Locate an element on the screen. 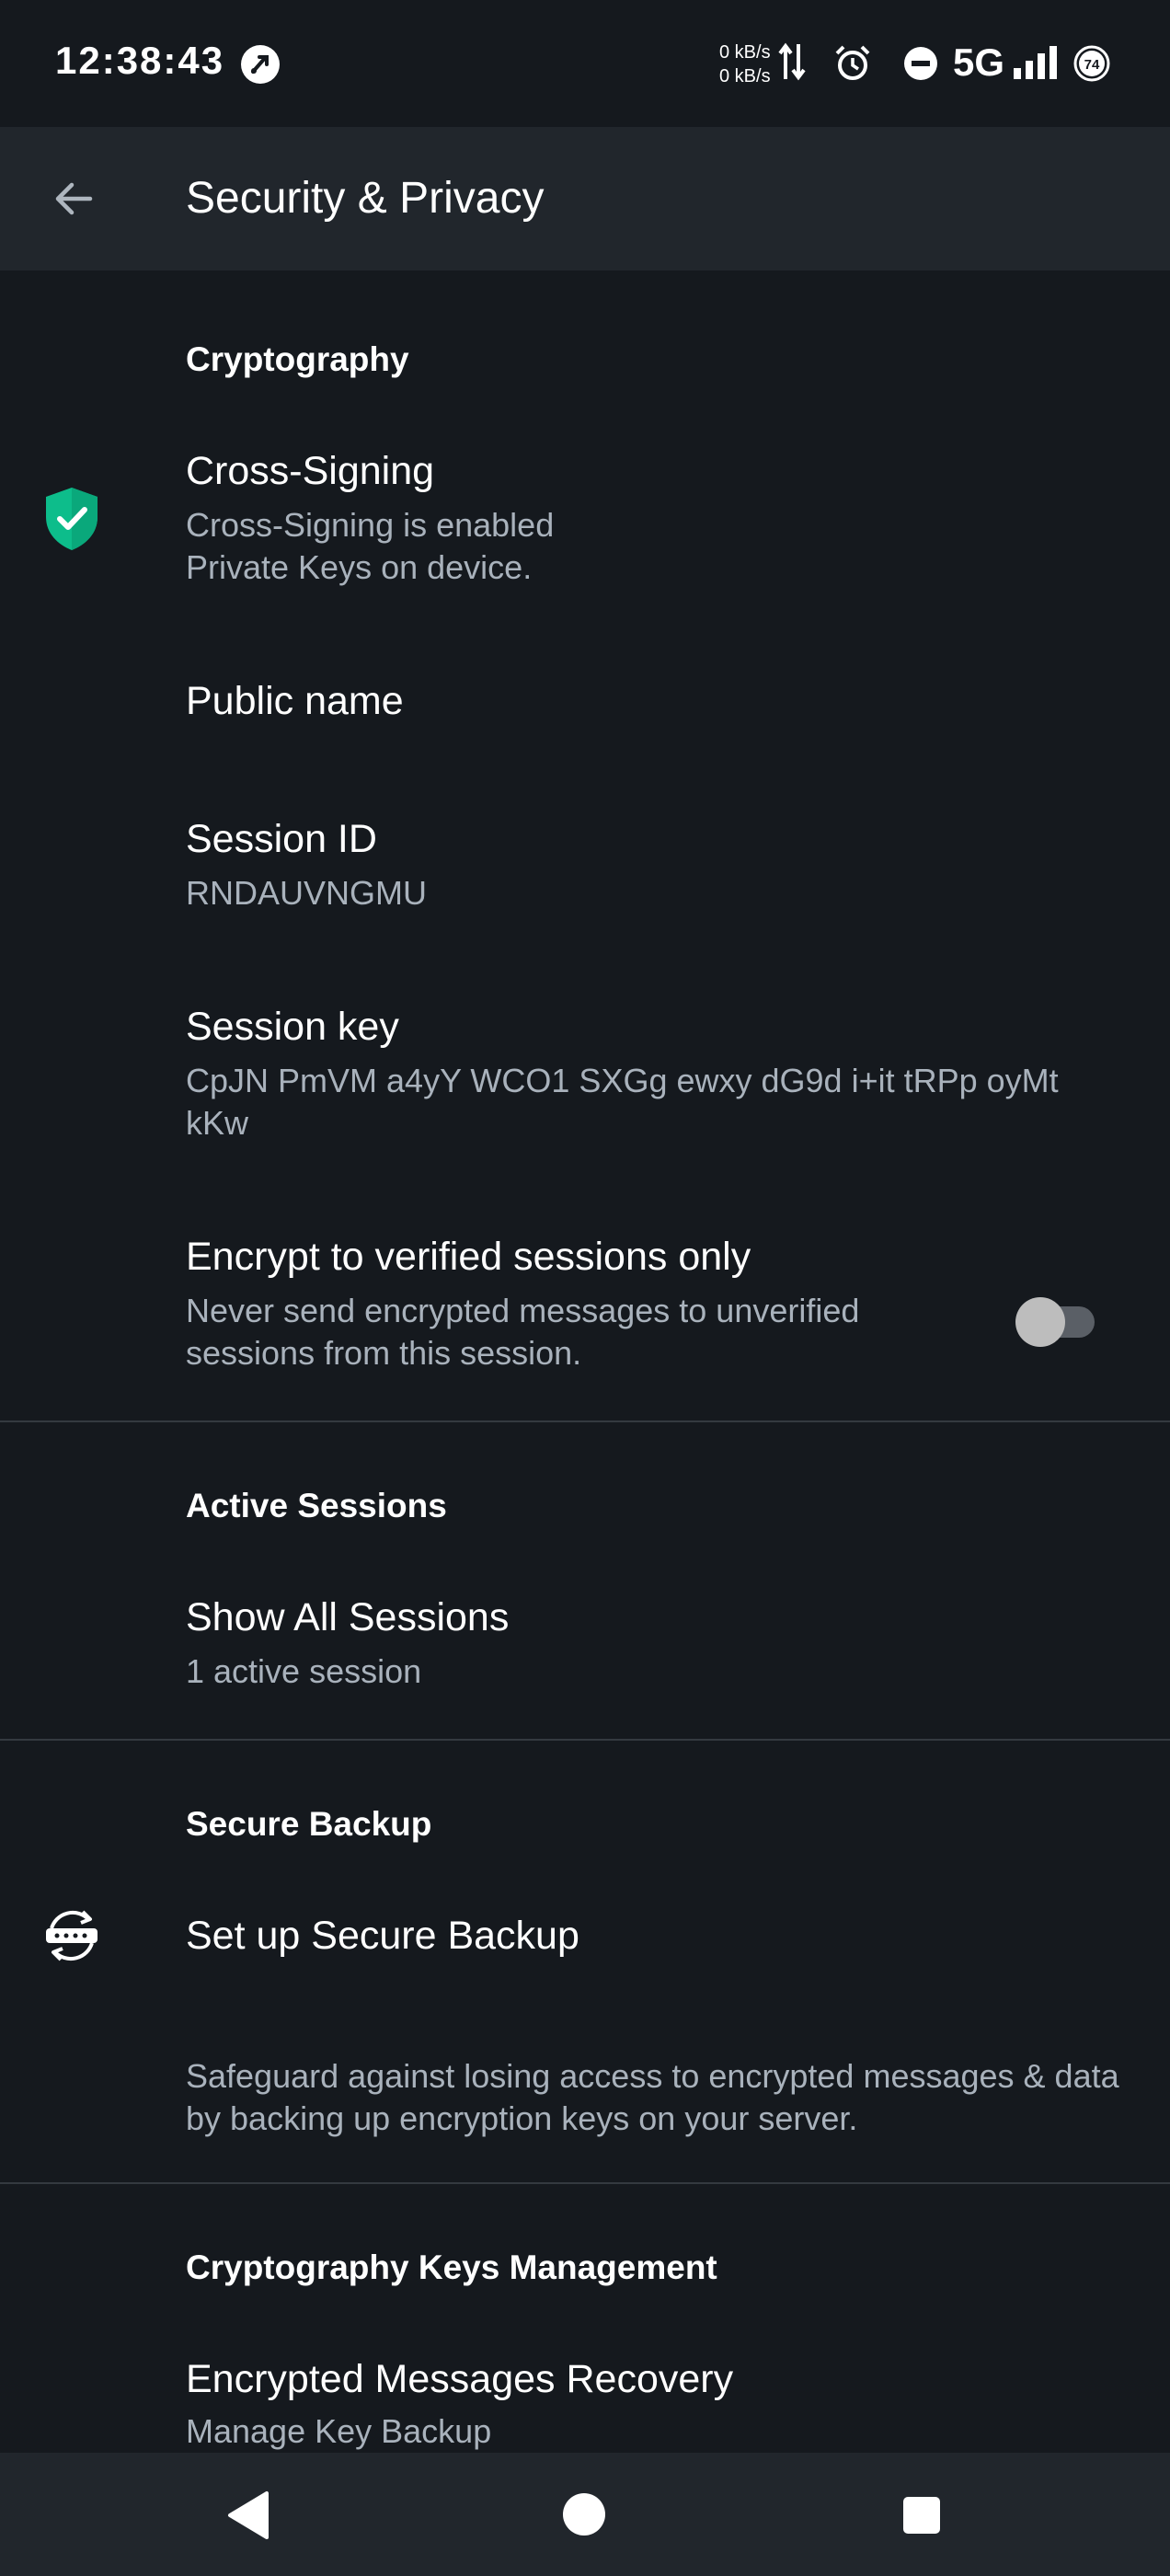  shield-check-icon is located at coordinates (71, 521).